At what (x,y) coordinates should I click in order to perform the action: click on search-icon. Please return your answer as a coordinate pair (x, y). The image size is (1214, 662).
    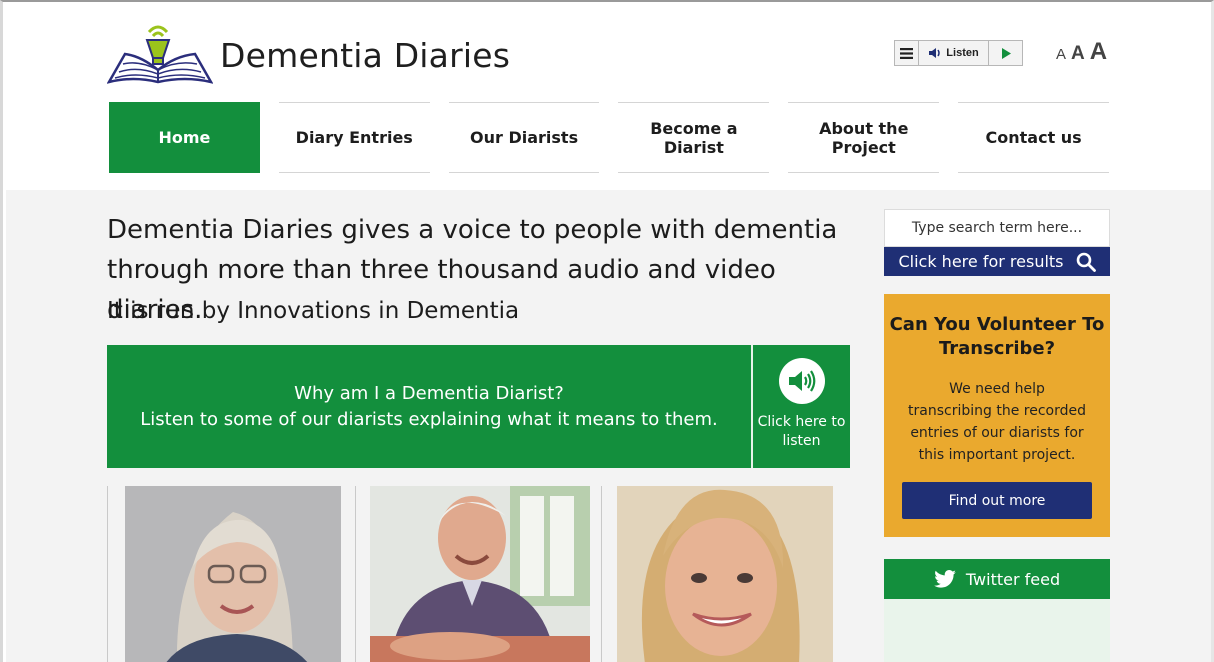
    Looking at the image, I should click on (1086, 262).